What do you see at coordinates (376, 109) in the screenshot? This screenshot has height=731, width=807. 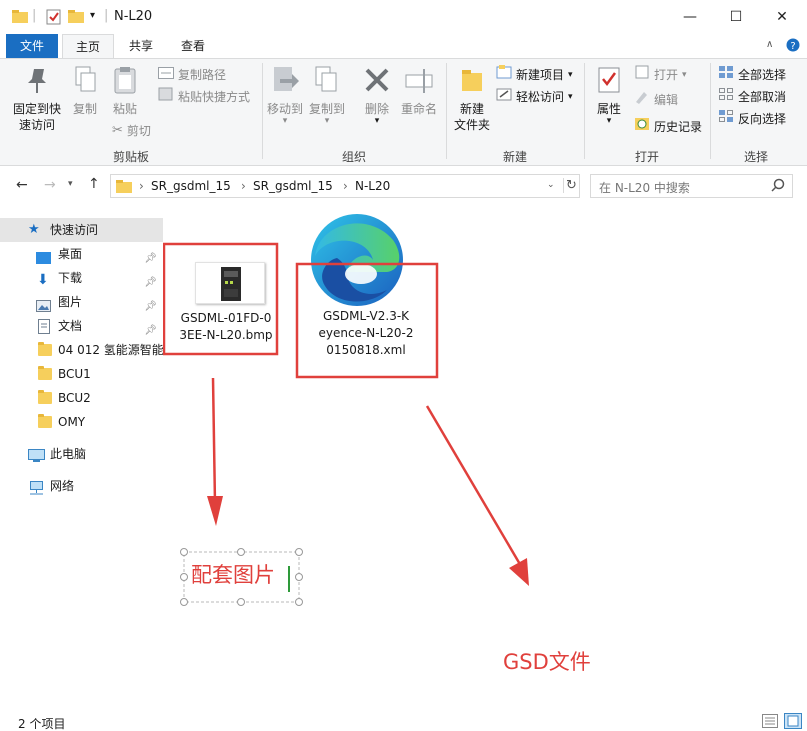 I see `delete-label: 删除` at bounding box center [376, 109].